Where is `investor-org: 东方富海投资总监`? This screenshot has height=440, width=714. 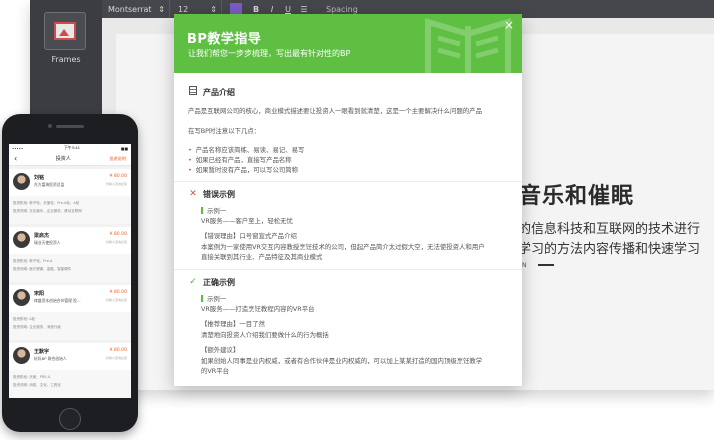 investor-org: 东方富海投资总监 is located at coordinates (49, 184).